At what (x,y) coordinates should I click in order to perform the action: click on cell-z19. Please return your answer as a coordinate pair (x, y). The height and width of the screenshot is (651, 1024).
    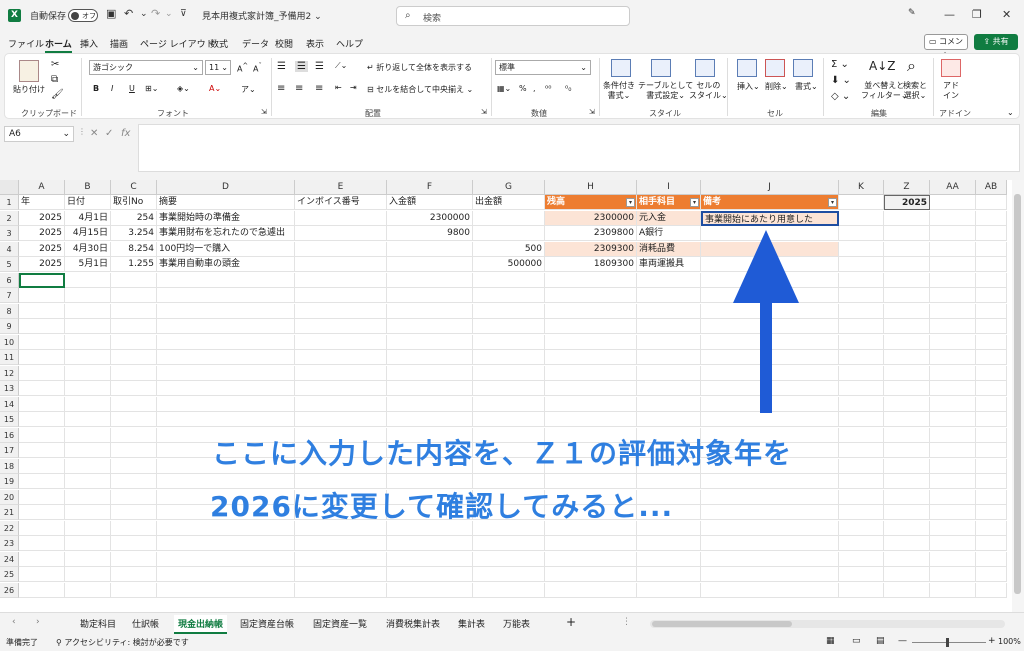
    Looking at the image, I should click on (907, 481).